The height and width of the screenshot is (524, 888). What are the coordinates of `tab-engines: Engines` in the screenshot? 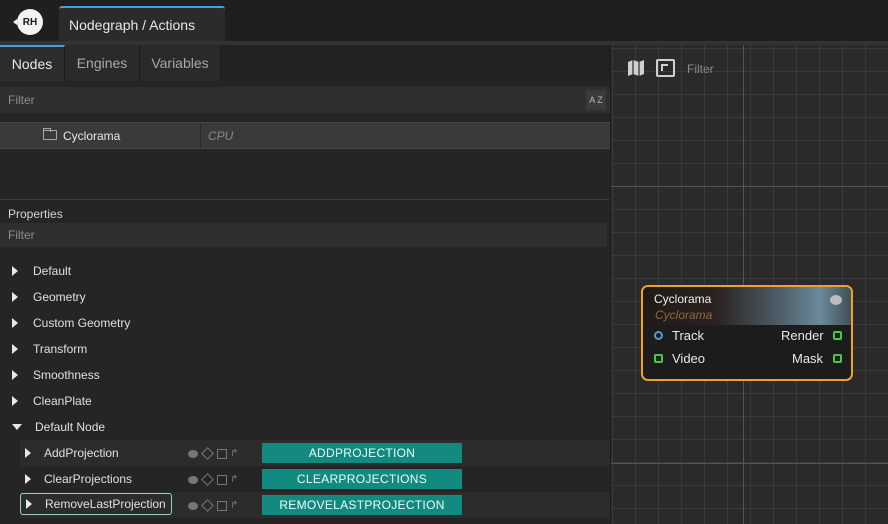 It's located at (102, 63).